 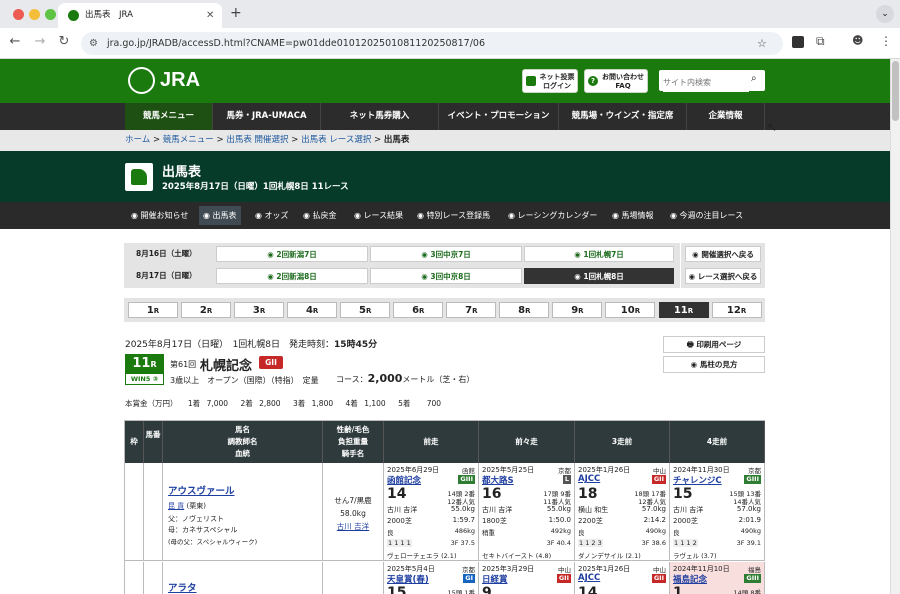 What do you see at coordinates (798, 42) in the screenshot?
I see `extension-icon` at bounding box center [798, 42].